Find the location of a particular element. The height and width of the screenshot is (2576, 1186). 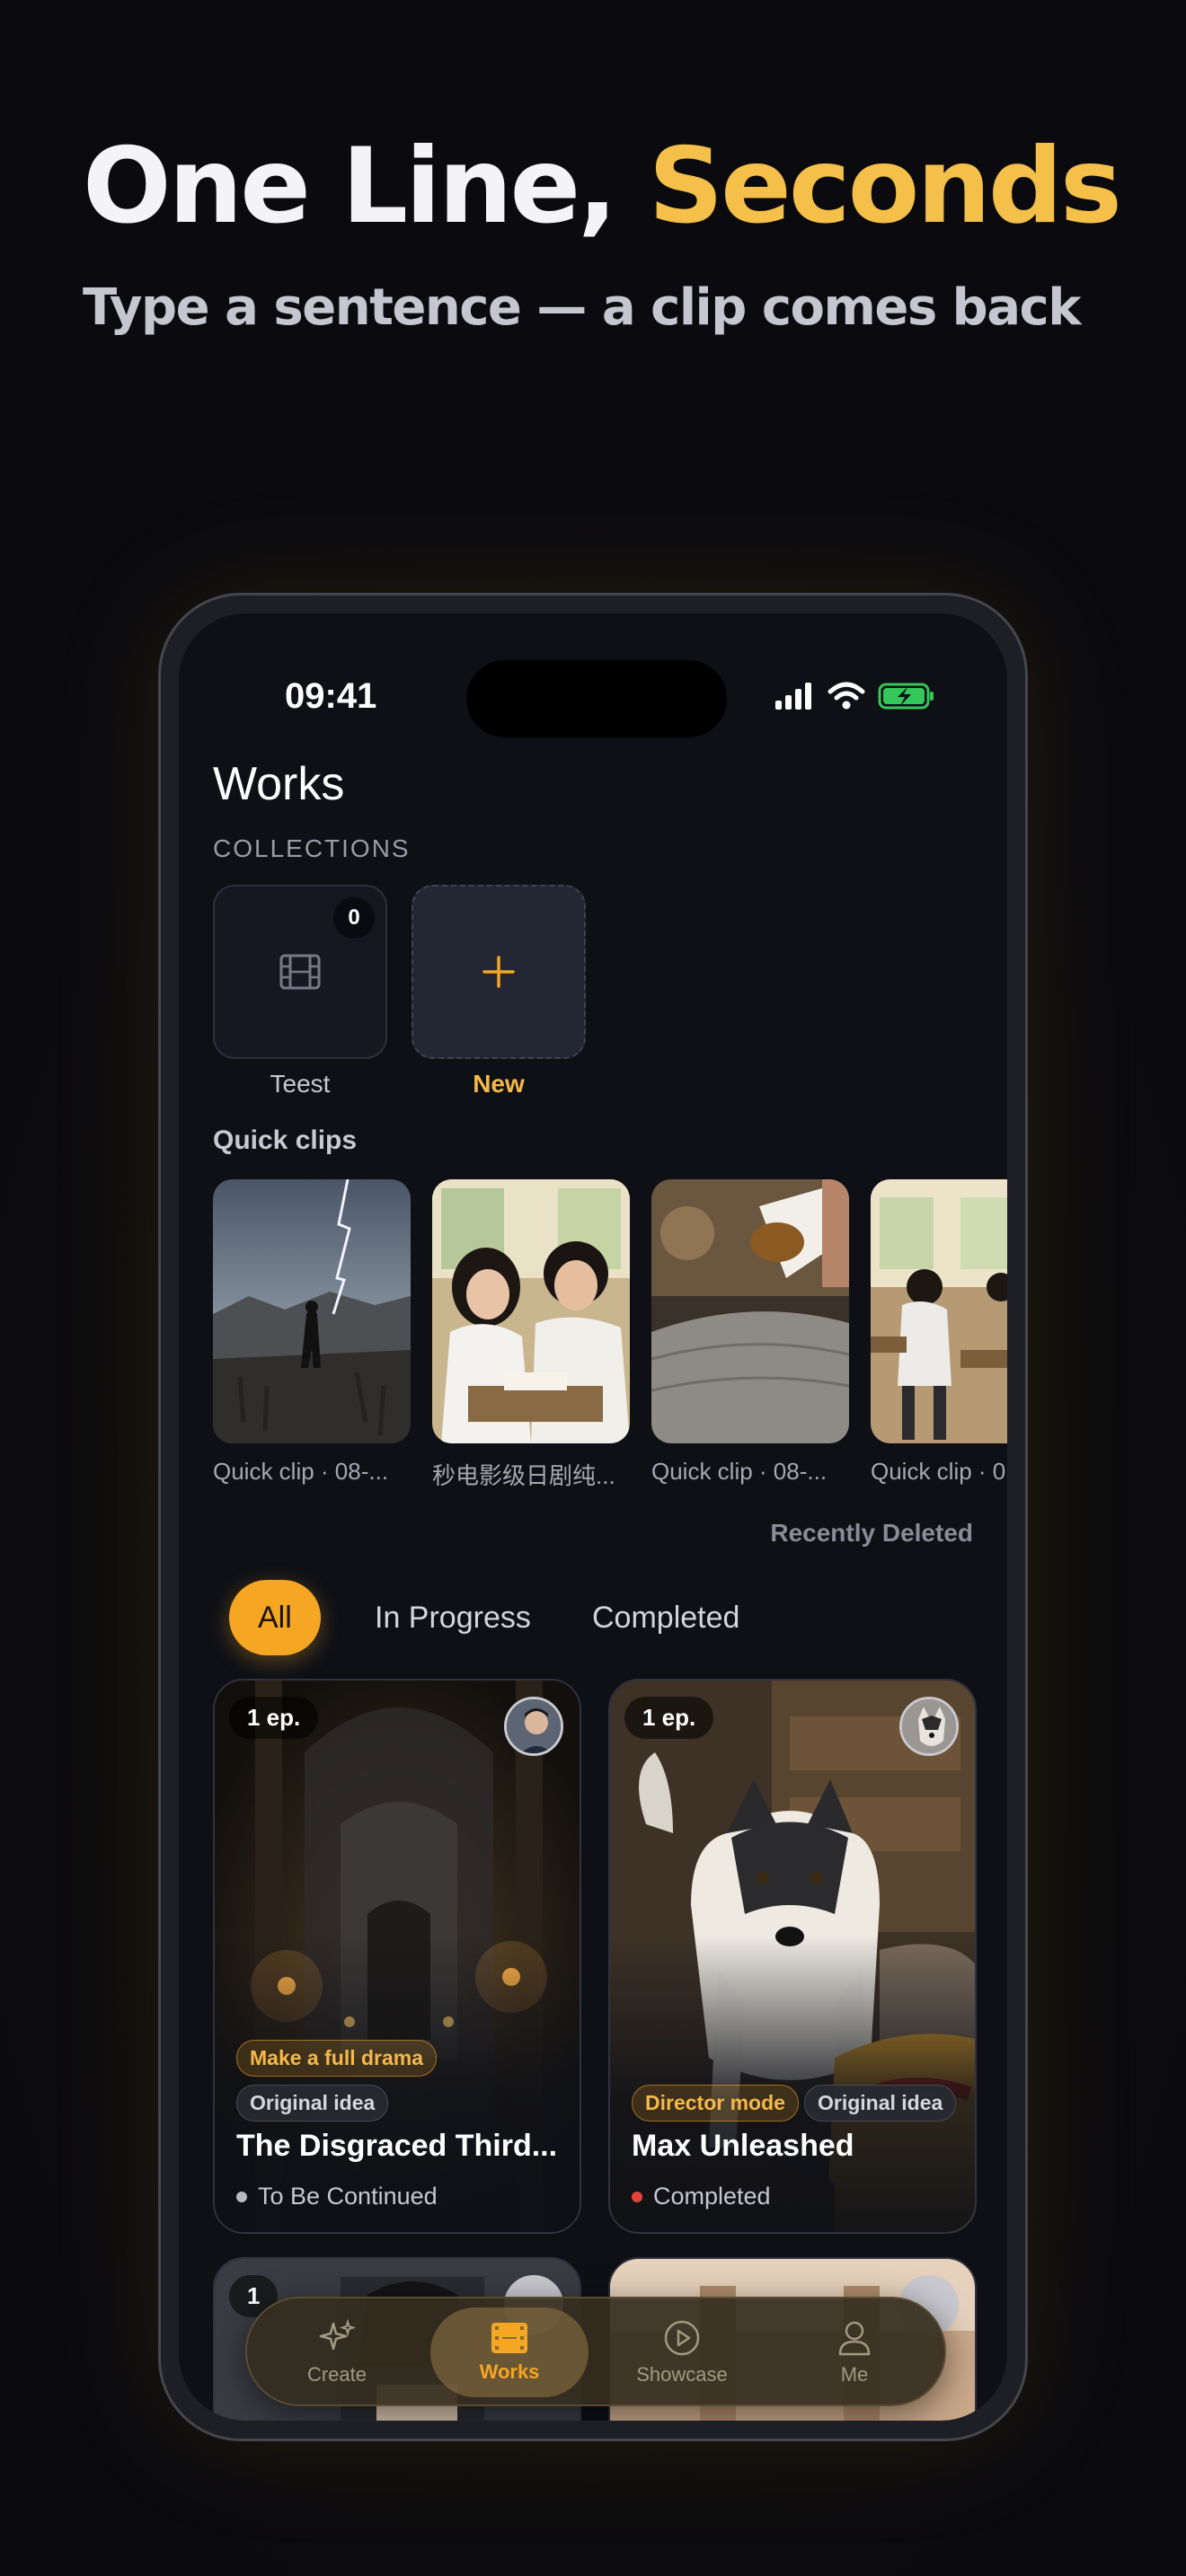

tab-showcase: Showcase is located at coordinates (682, 2352).